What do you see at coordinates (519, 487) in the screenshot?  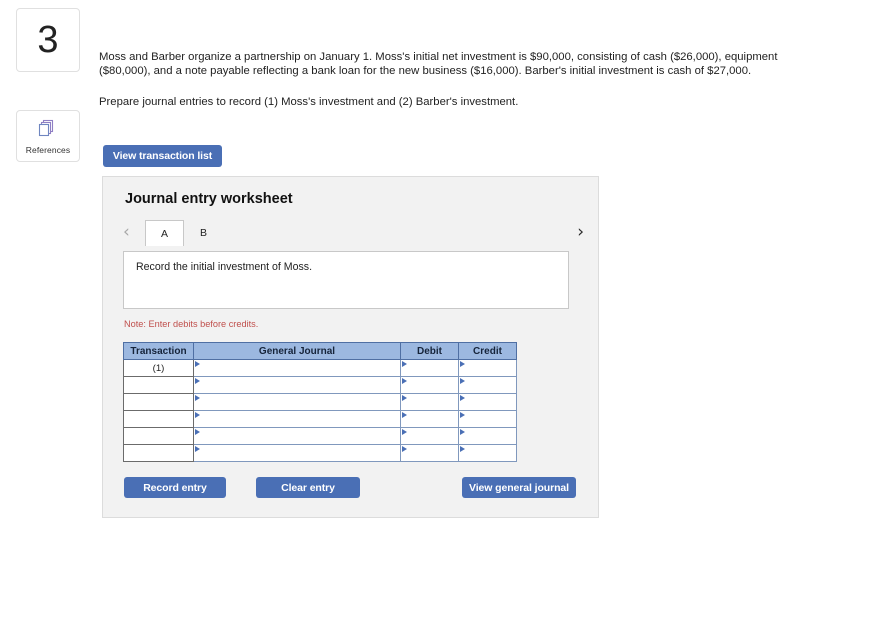 I see `view-general-journal-button: View general journal` at bounding box center [519, 487].